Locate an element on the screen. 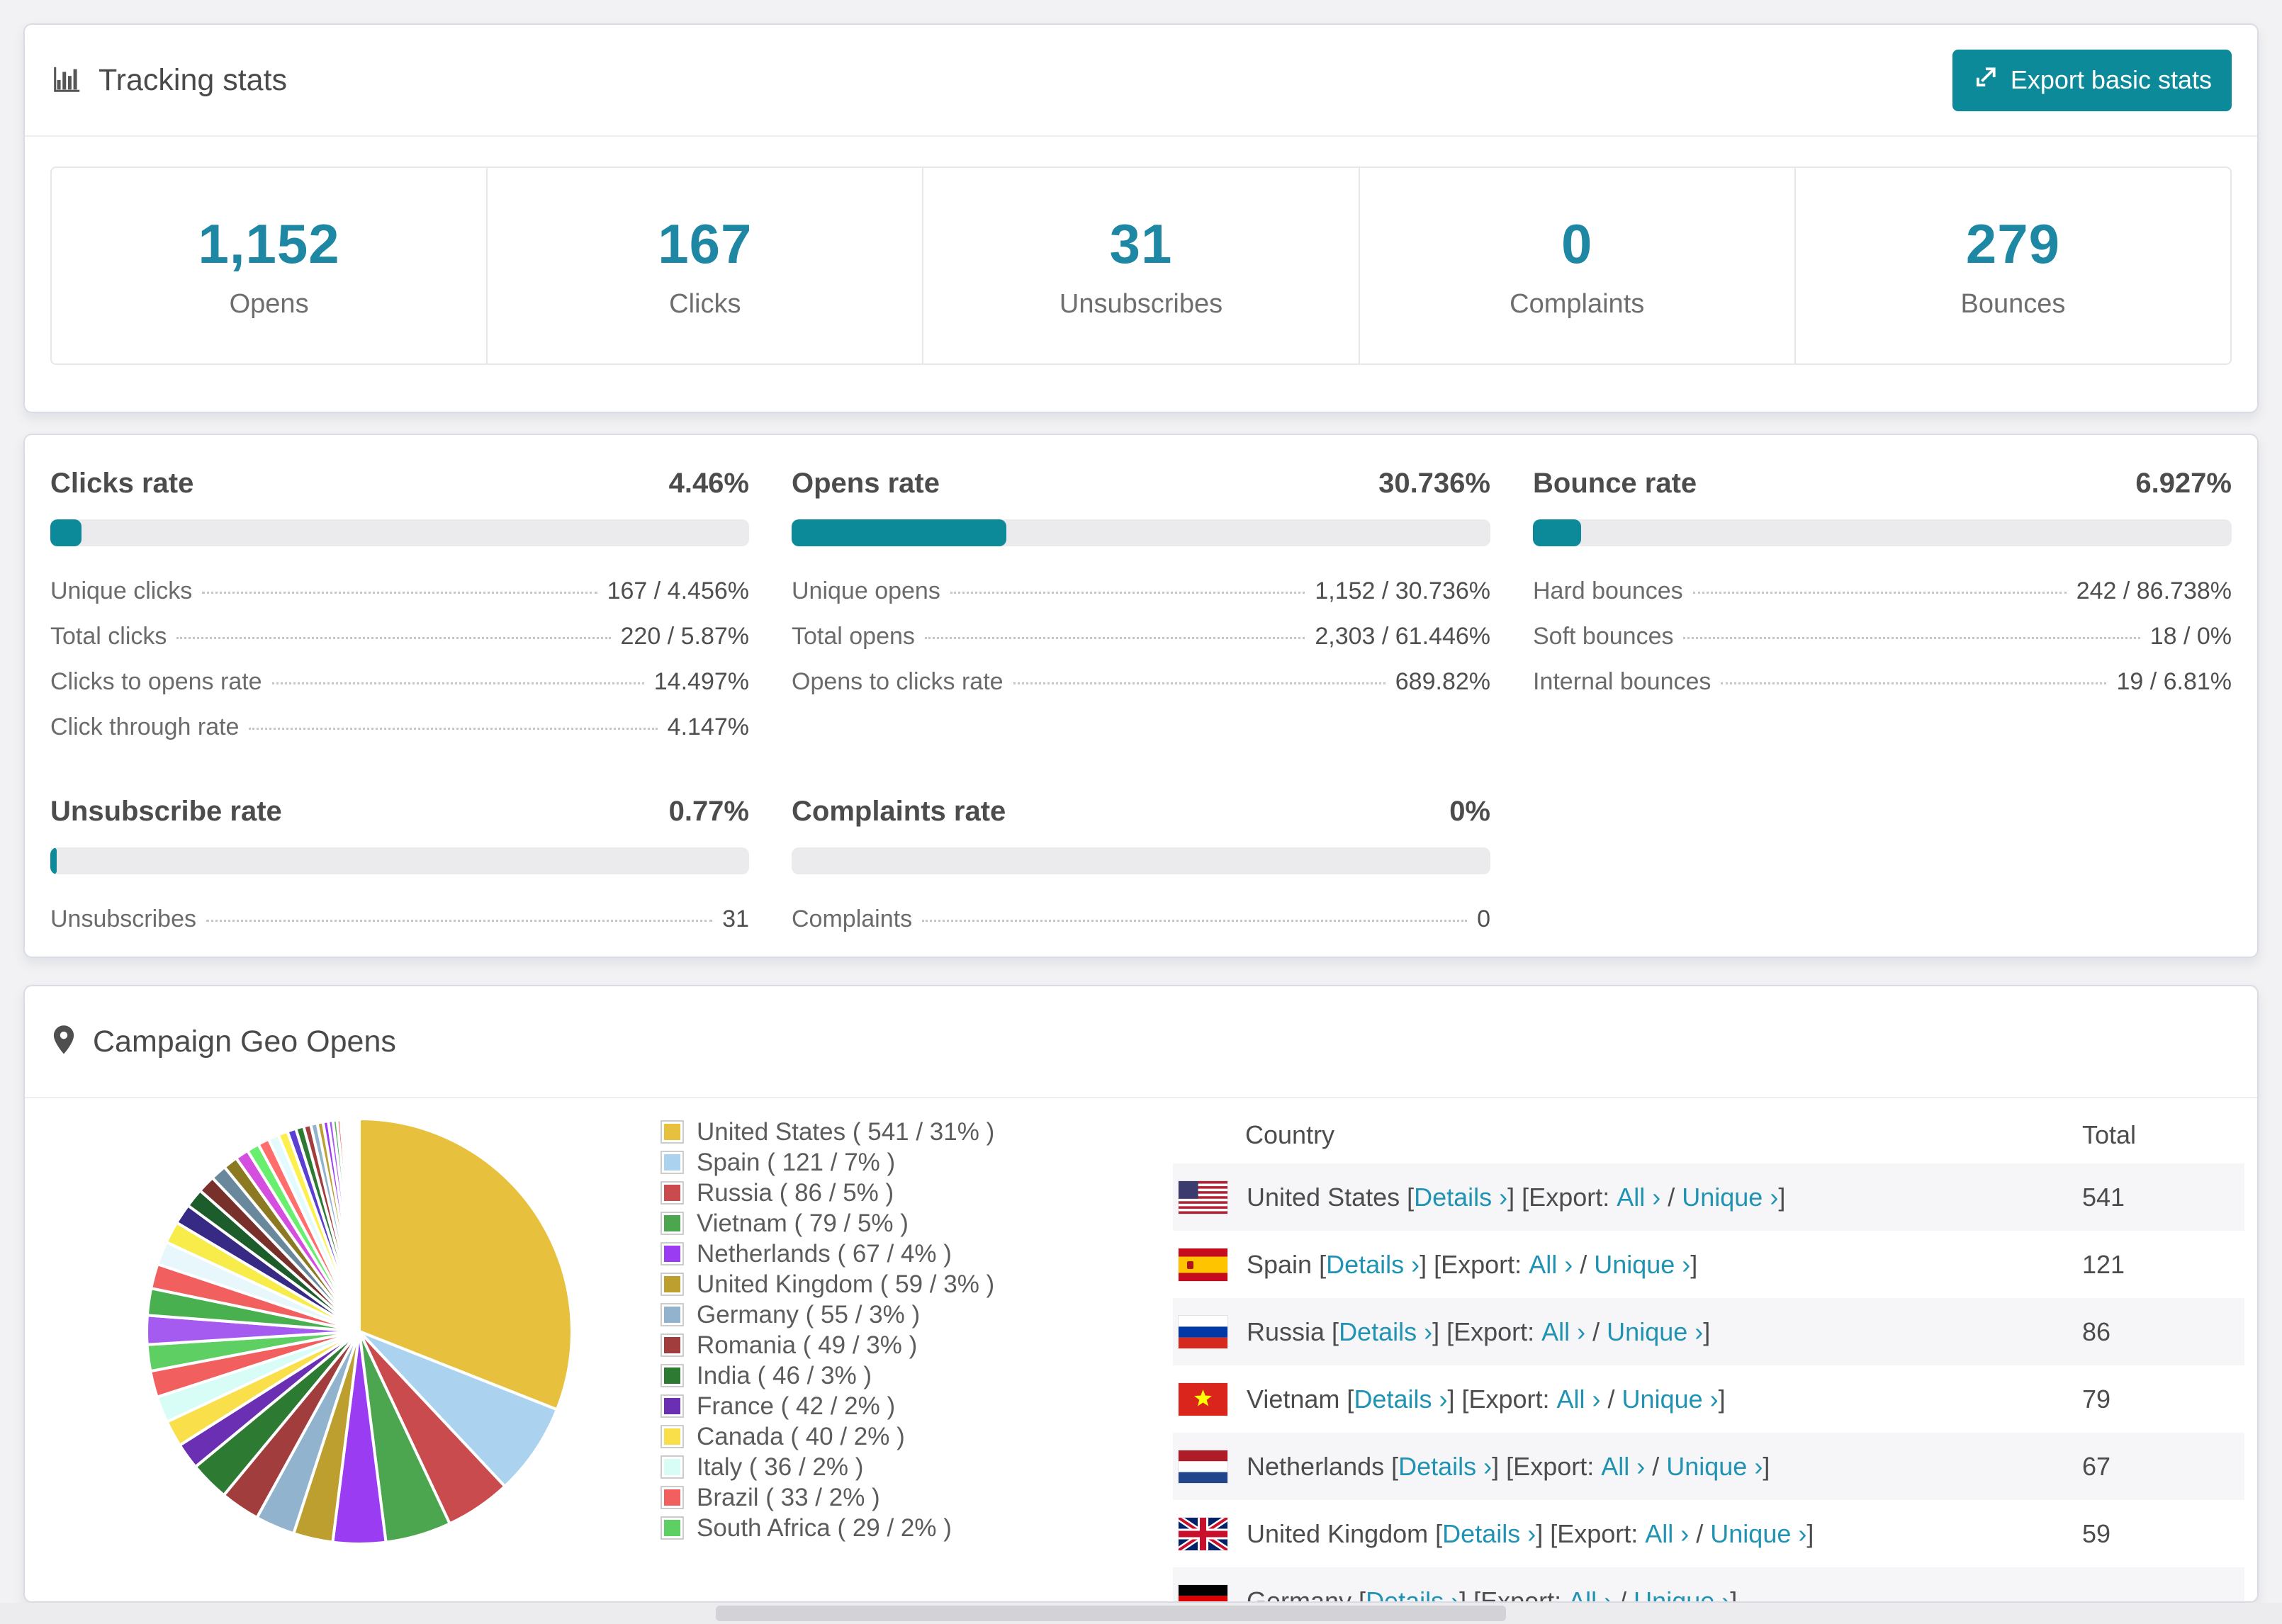 This screenshot has width=2282, height=1624. rate-row-label: Hard bounces is located at coordinates (1608, 591).